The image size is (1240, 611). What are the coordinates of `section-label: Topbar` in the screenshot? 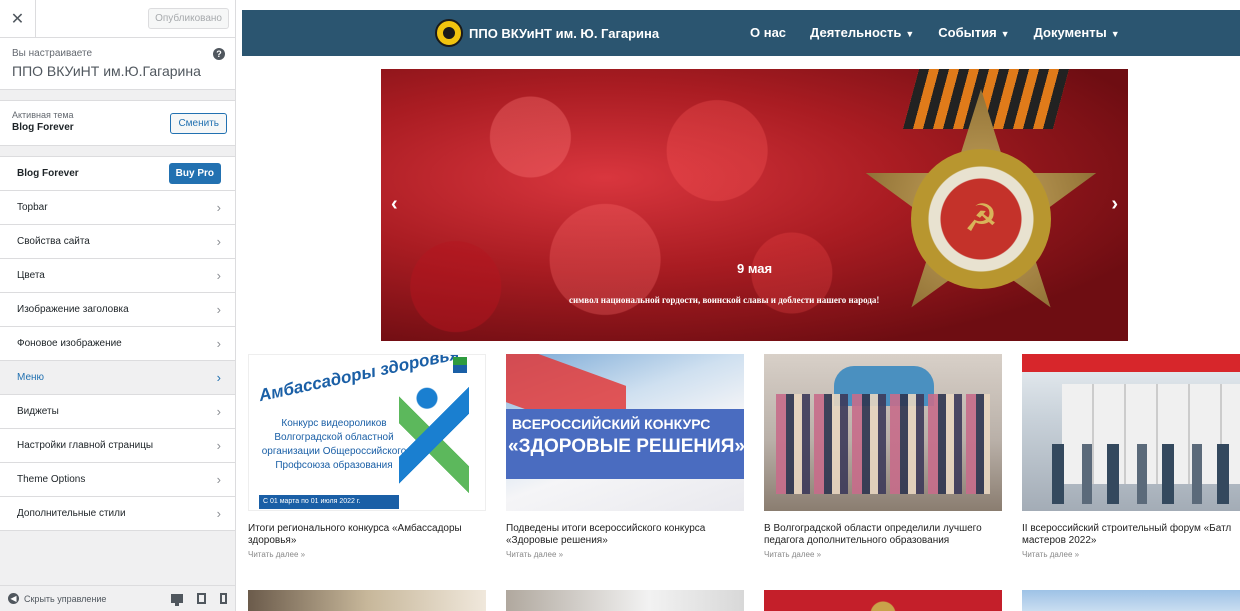 It's located at (32, 207).